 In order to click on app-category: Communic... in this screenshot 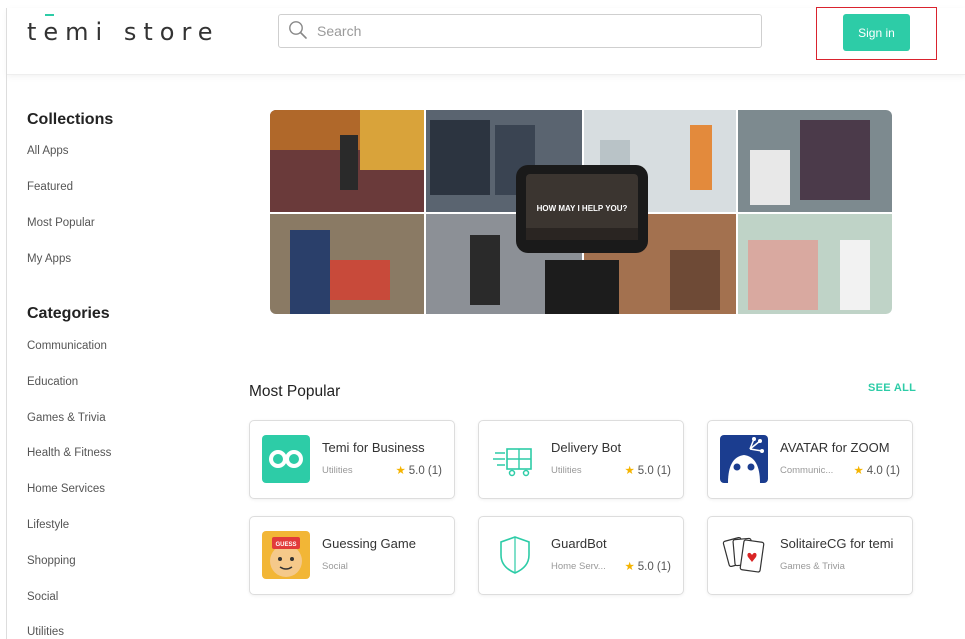, I will do `click(807, 470)`.